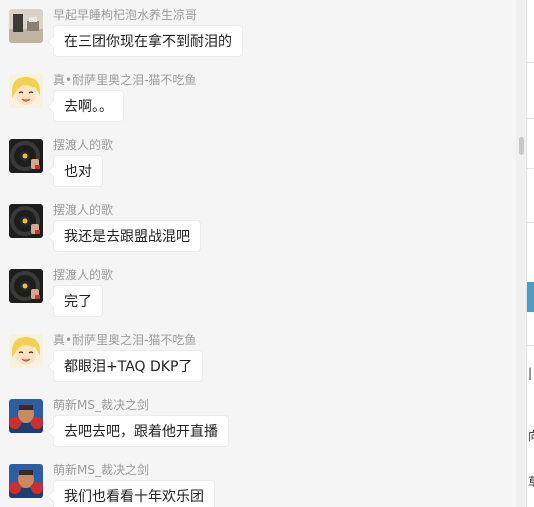 This screenshot has height=507, width=534. I want to click on message-bubble: 我还是去跟盟战混吧, so click(127, 236).